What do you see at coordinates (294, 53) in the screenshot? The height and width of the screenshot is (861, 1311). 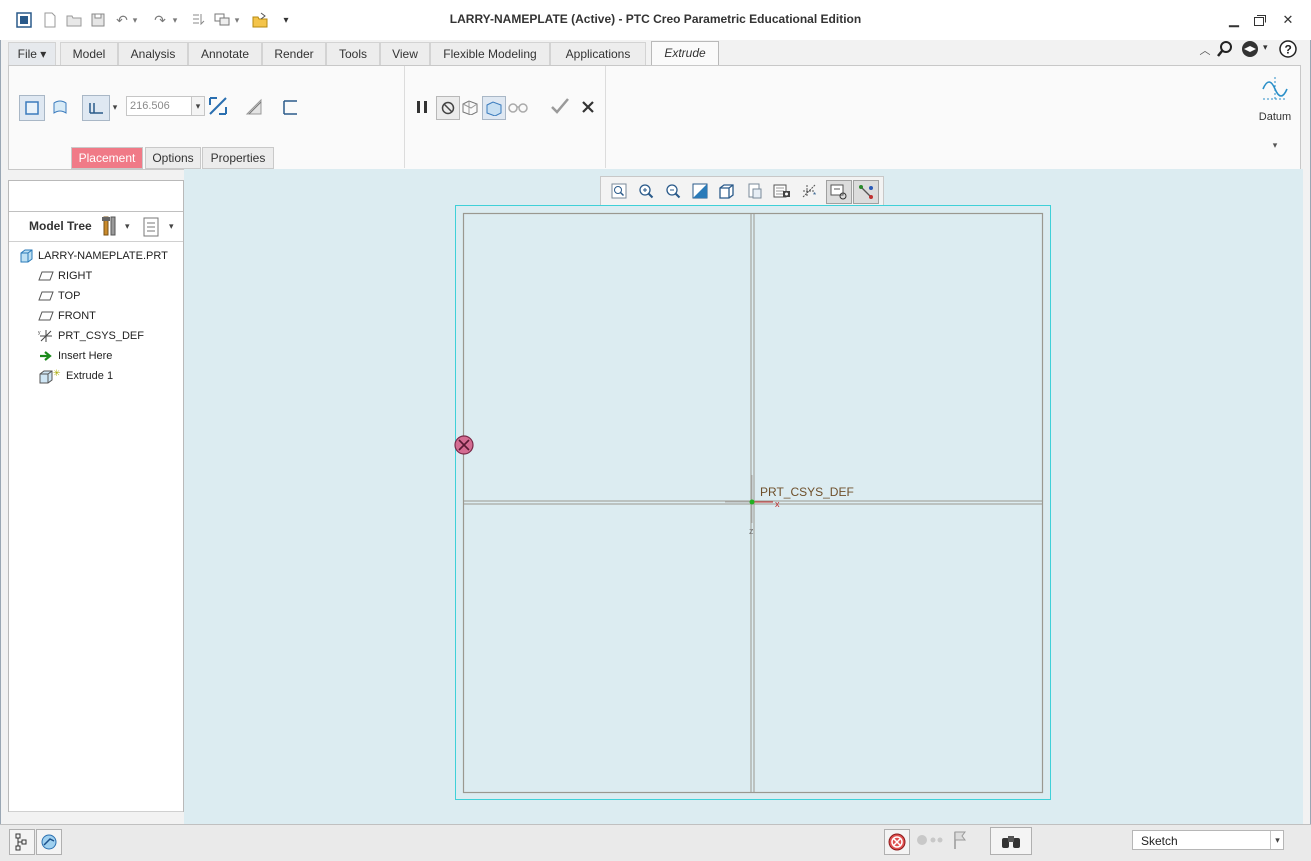 I see `tab-render: Render` at bounding box center [294, 53].